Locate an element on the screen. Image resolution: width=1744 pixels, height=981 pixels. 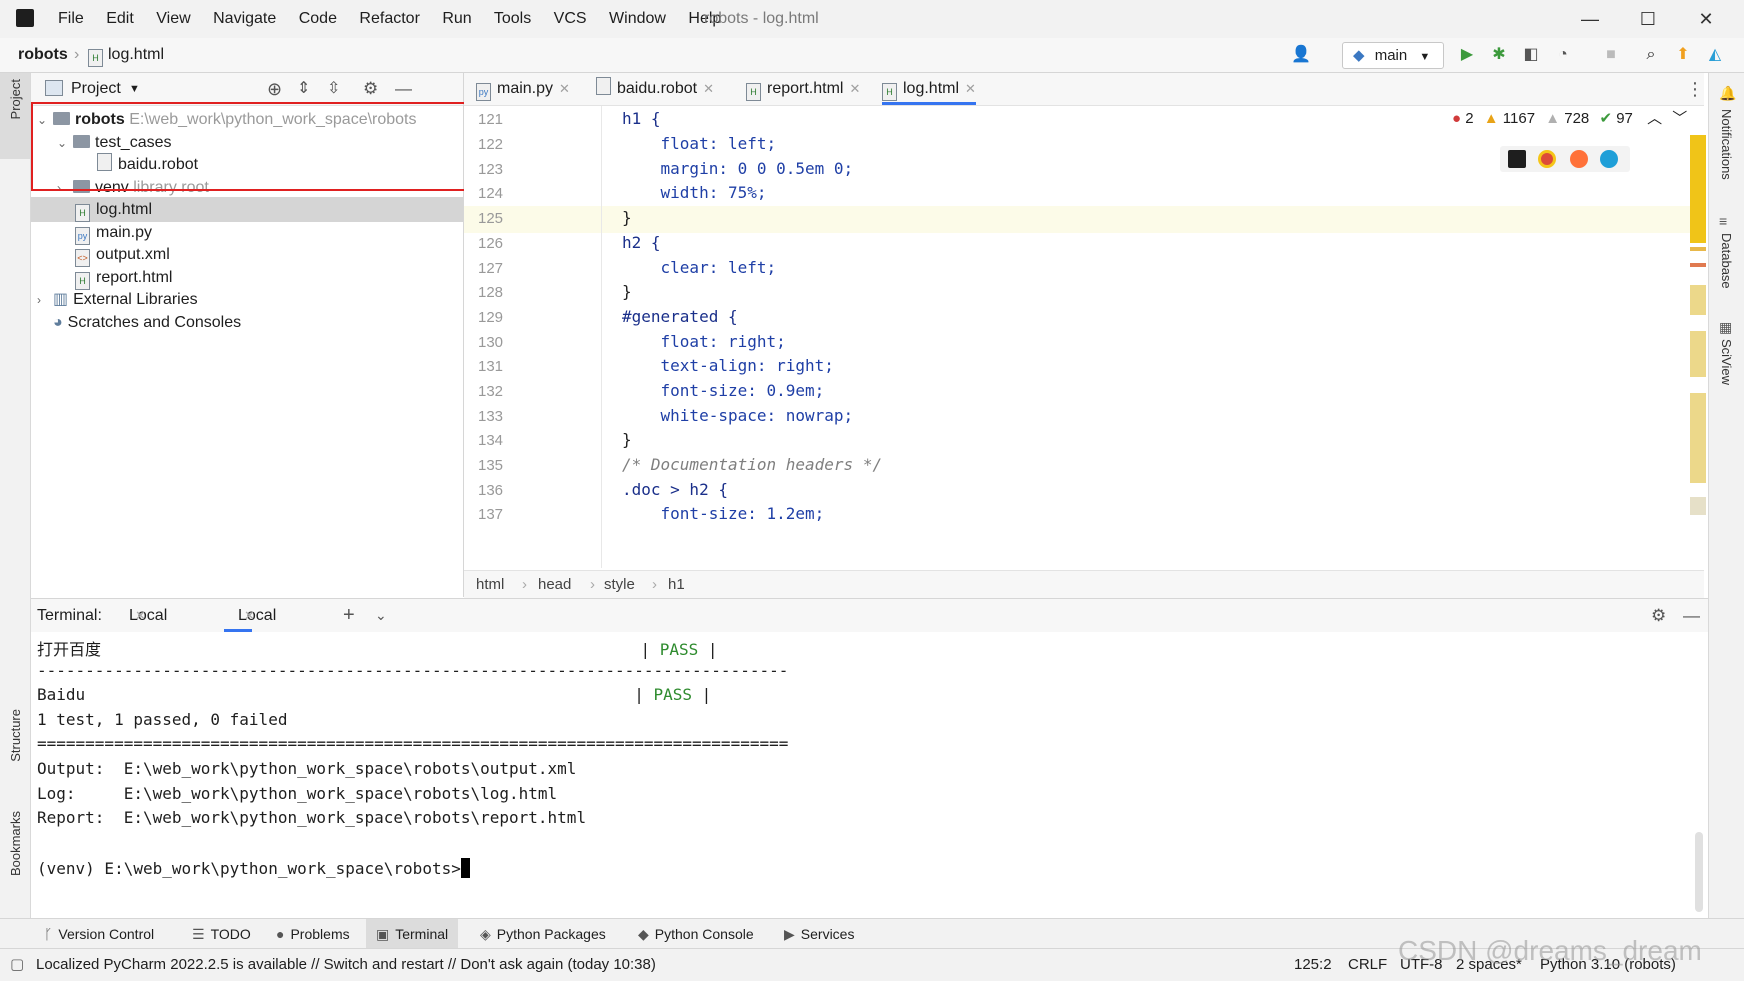
caret-position: 125:2 is located at coordinates (1313, 965).